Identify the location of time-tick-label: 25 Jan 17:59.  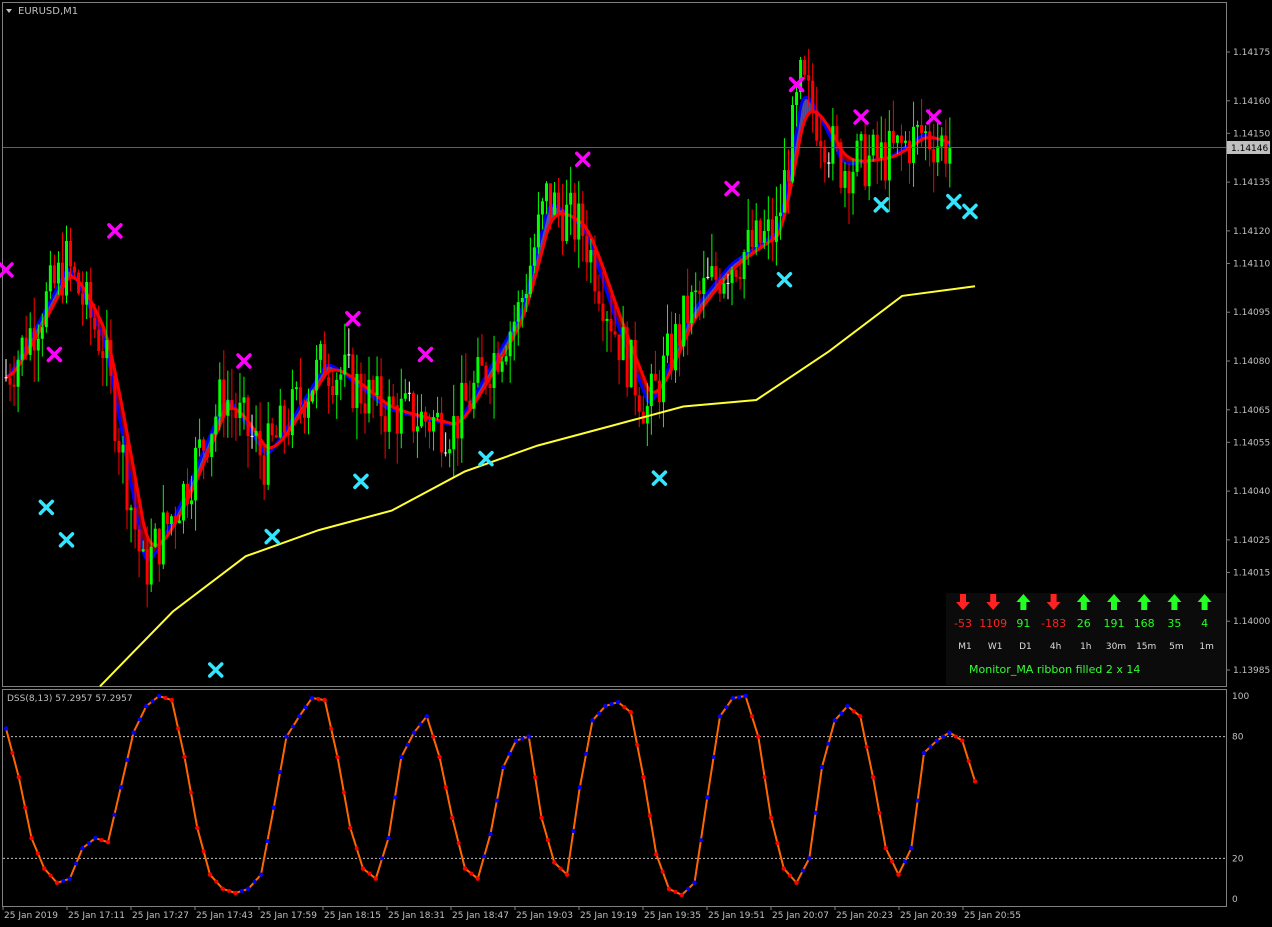
(288, 916).